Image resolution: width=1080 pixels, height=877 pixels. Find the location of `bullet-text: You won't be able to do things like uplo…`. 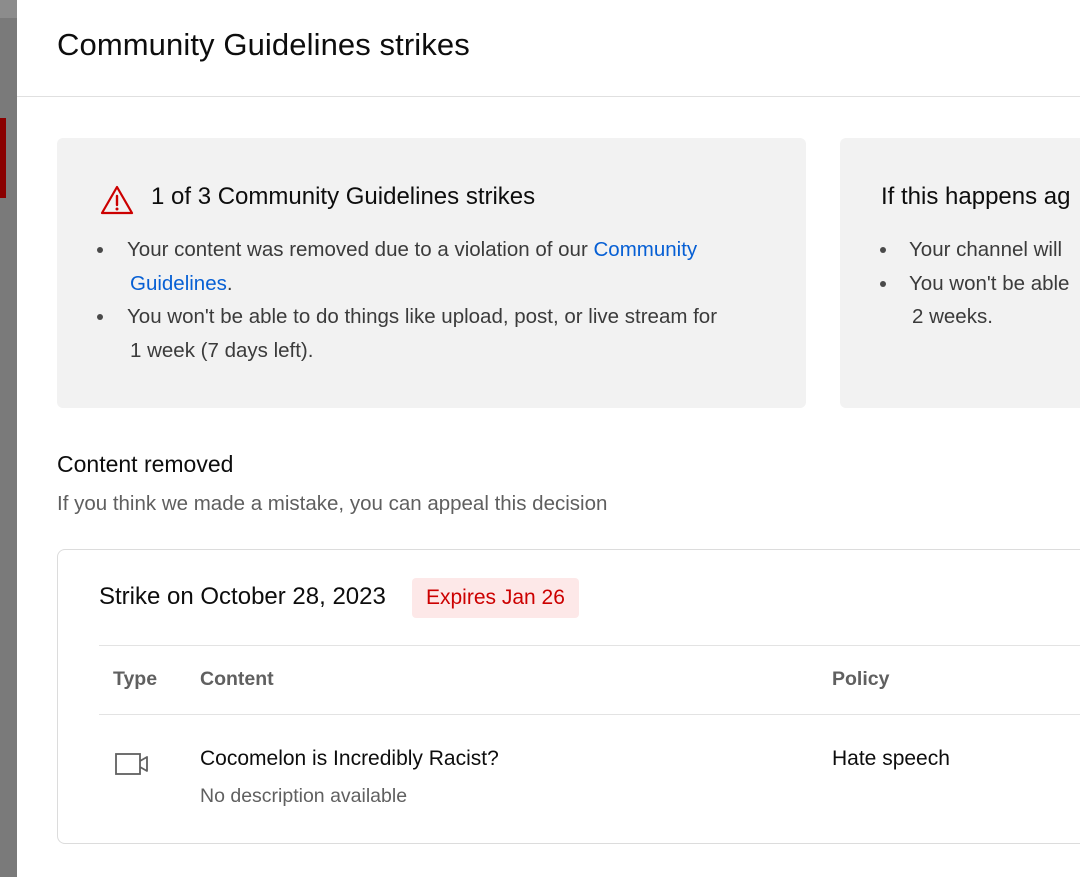

bullet-text: You won't be able to do things like uplo… is located at coordinates (422, 316).